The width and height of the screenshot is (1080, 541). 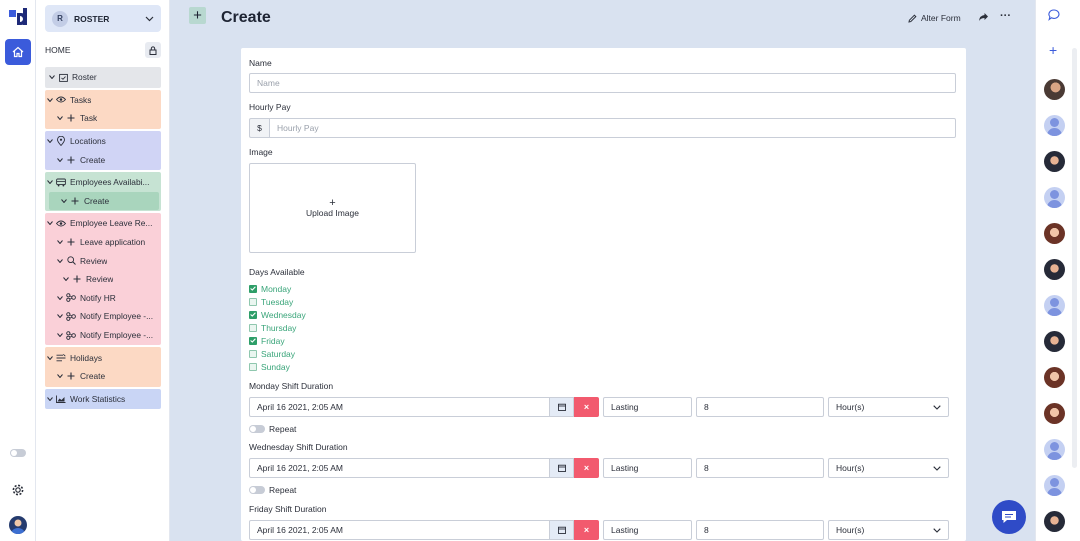 What do you see at coordinates (277, 353) in the screenshot?
I see `day-option-saturday: Saturday` at bounding box center [277, 353].